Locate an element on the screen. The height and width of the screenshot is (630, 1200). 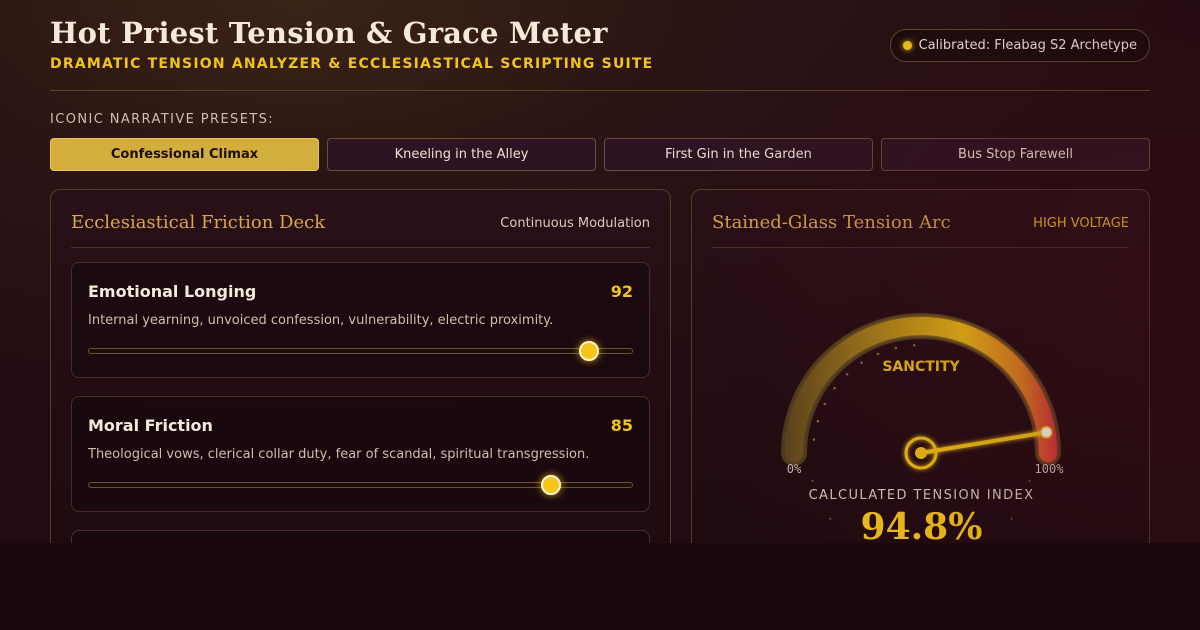
status-dot-icon is located at coordinates (907, 45).